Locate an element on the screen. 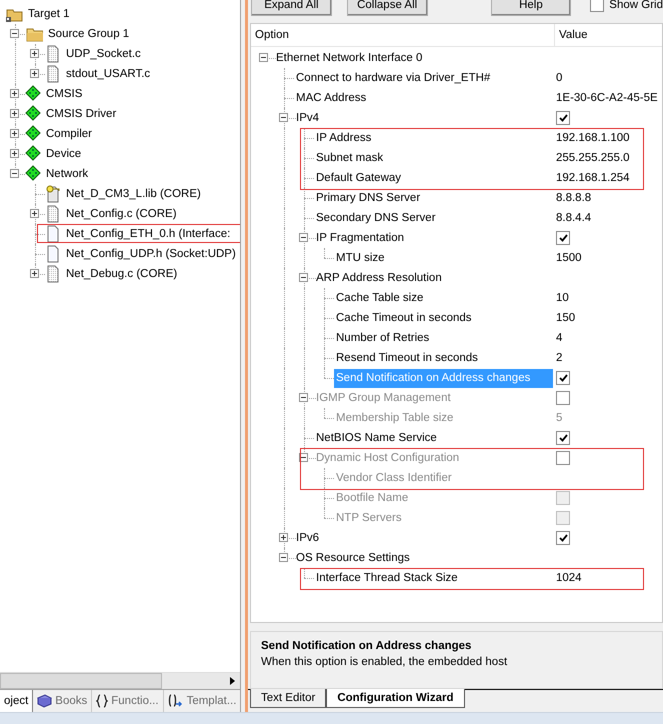  tree-item: Compiler is located at coordinates (69, 134).